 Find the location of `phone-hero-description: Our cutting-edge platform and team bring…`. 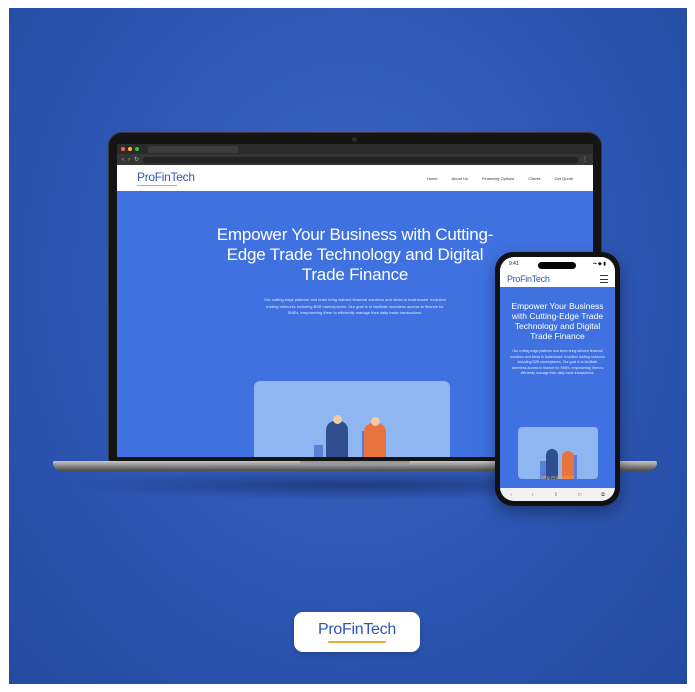

phone-hero-description: Our cutting-edge platform and team bring… is located at coordinates (557, 362).